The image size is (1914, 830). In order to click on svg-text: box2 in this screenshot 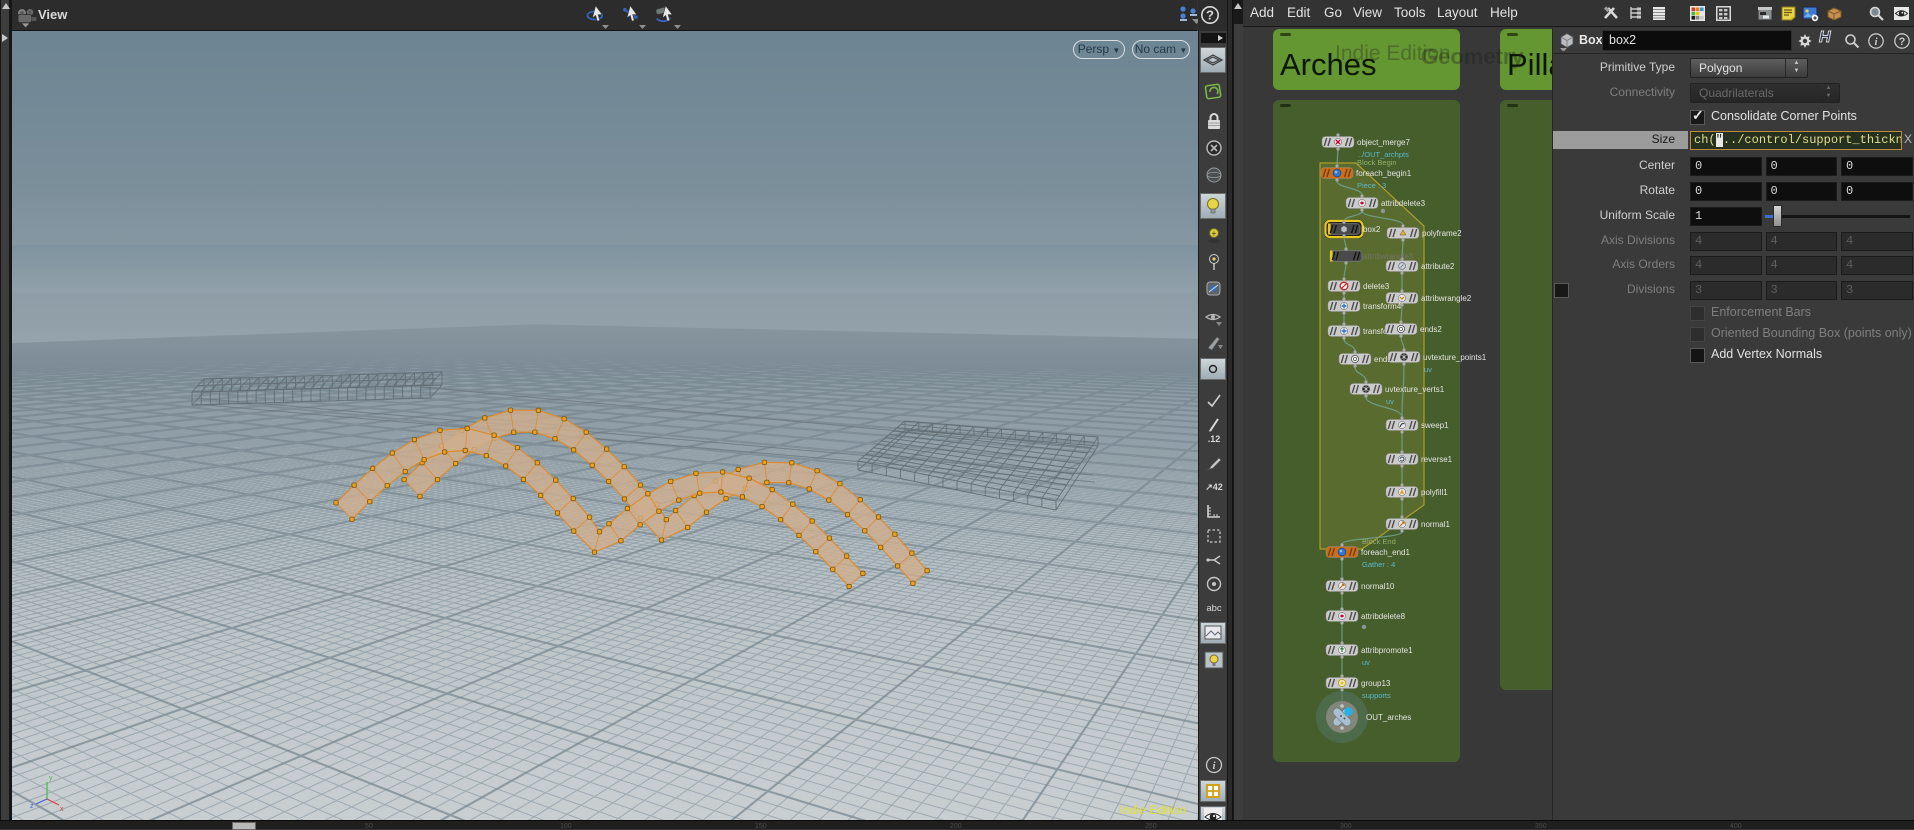, I will do `click(1372, 229)`.